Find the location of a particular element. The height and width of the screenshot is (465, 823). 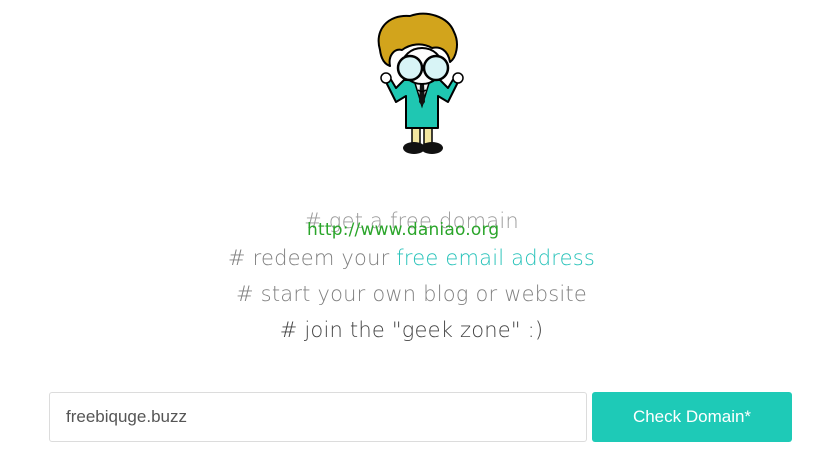

check-domain-button: Check Domain* is located at coordinates (692, 417).